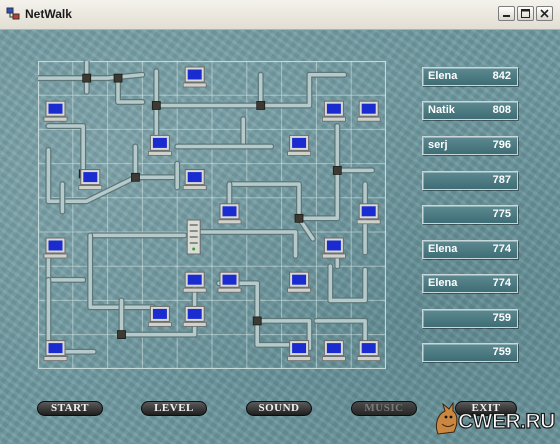 The width and height of the screenshot is (560, 444). What do you see at coordinates (506, 421) in the screenshot?
I see `svg-text: CWER.RU` at bounding box center [506, 421].